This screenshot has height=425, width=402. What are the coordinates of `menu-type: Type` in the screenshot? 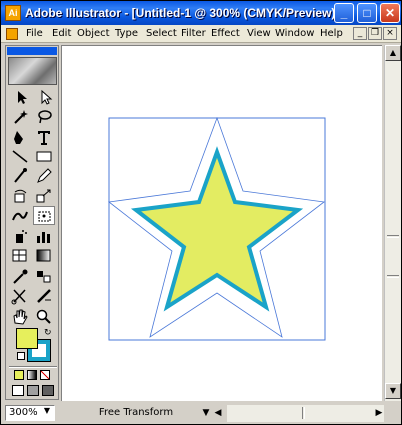 It's located at (126, 33).